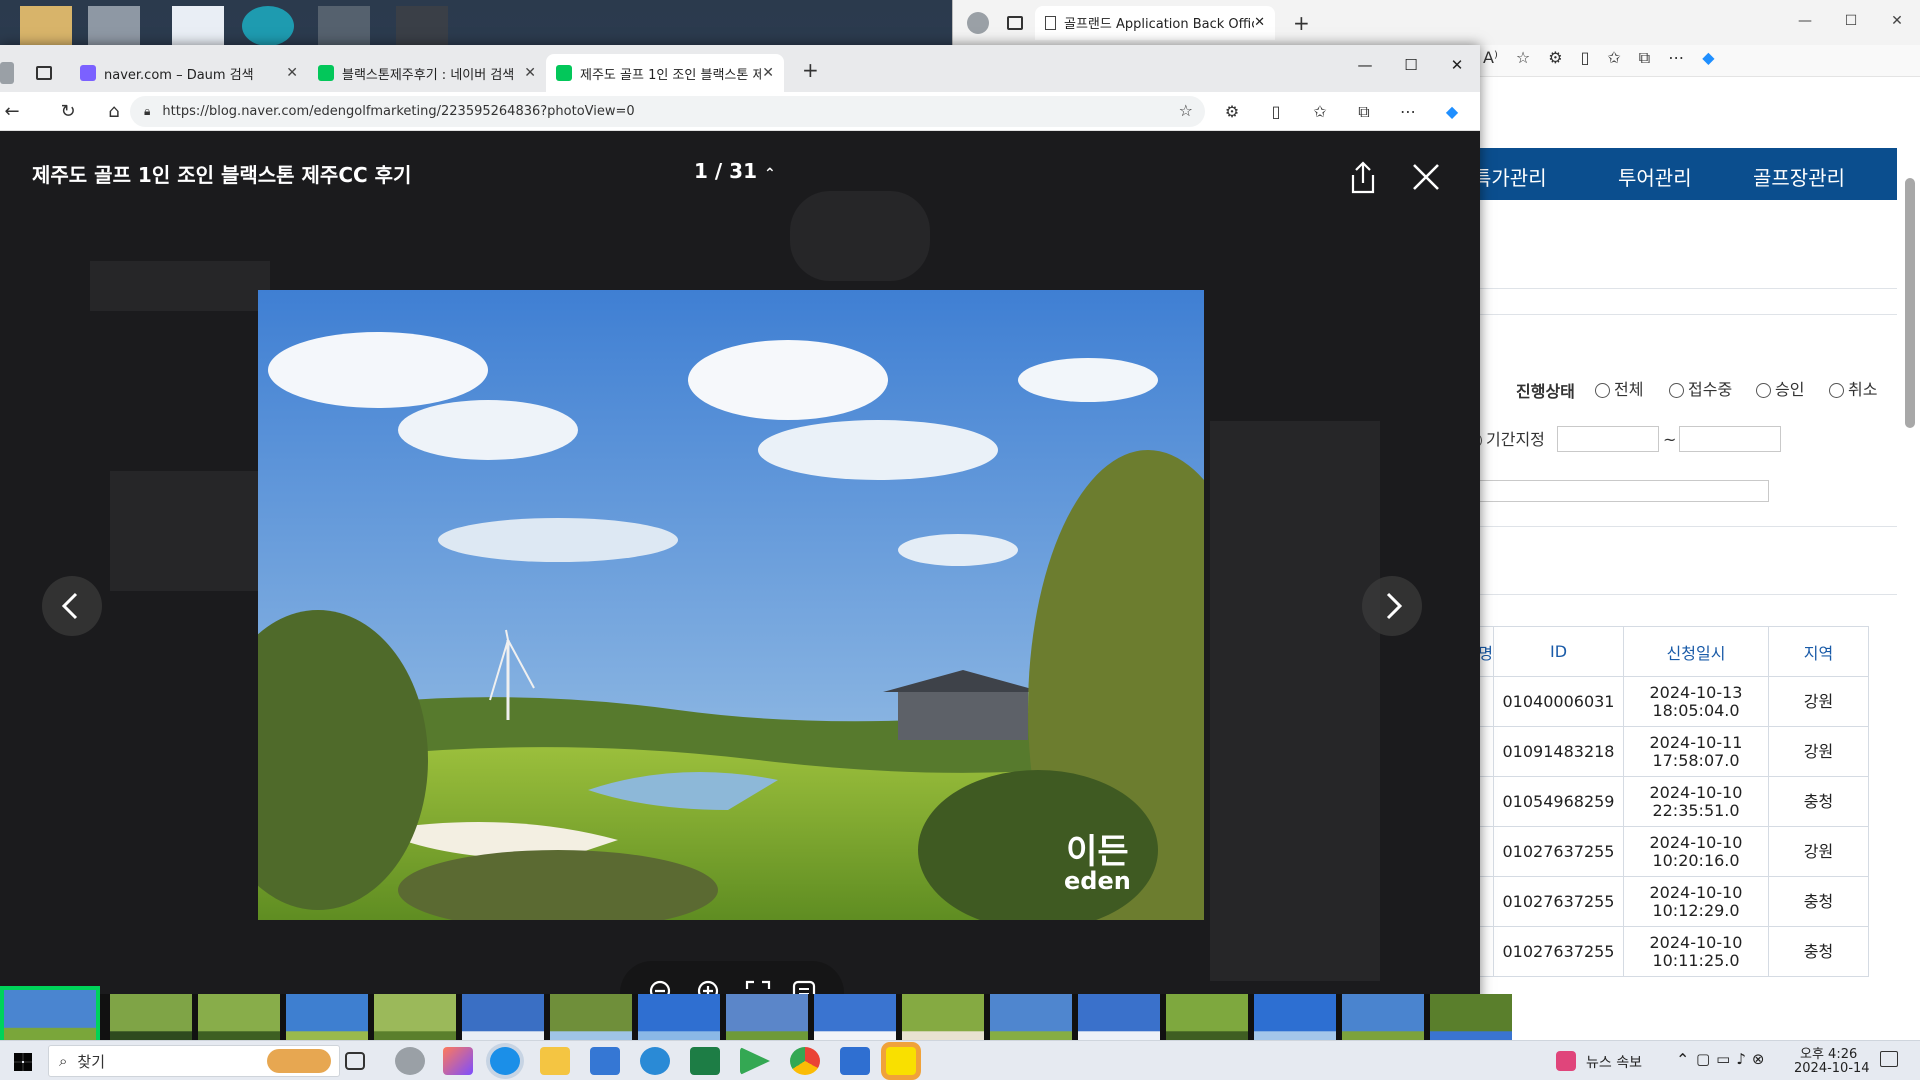 The height and width of the screenshot is (1080, 1920). Describe the element at coordinates (114, 26) in the screenshot. I see `desktop-icon-computer` at that location.